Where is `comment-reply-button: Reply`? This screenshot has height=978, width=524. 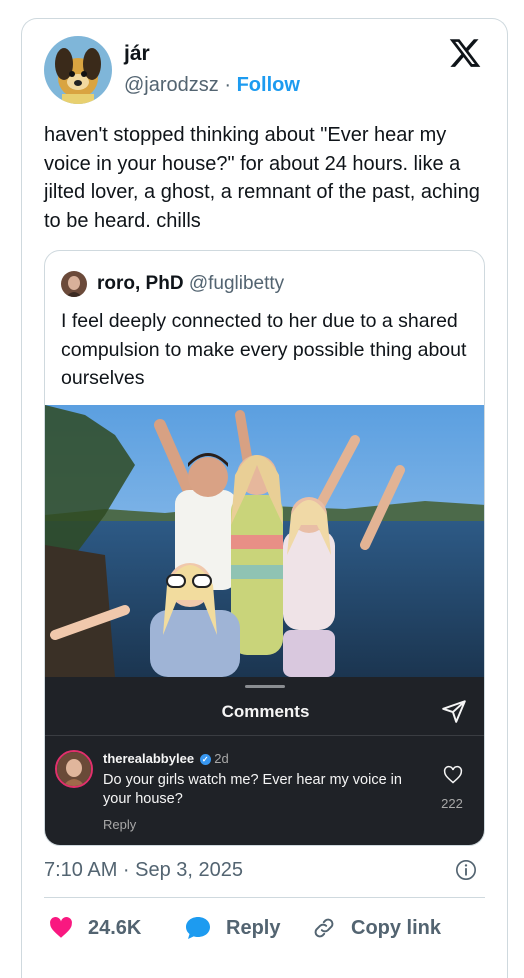 comment-reply-button: Reply is located at coordinates (119, 825).